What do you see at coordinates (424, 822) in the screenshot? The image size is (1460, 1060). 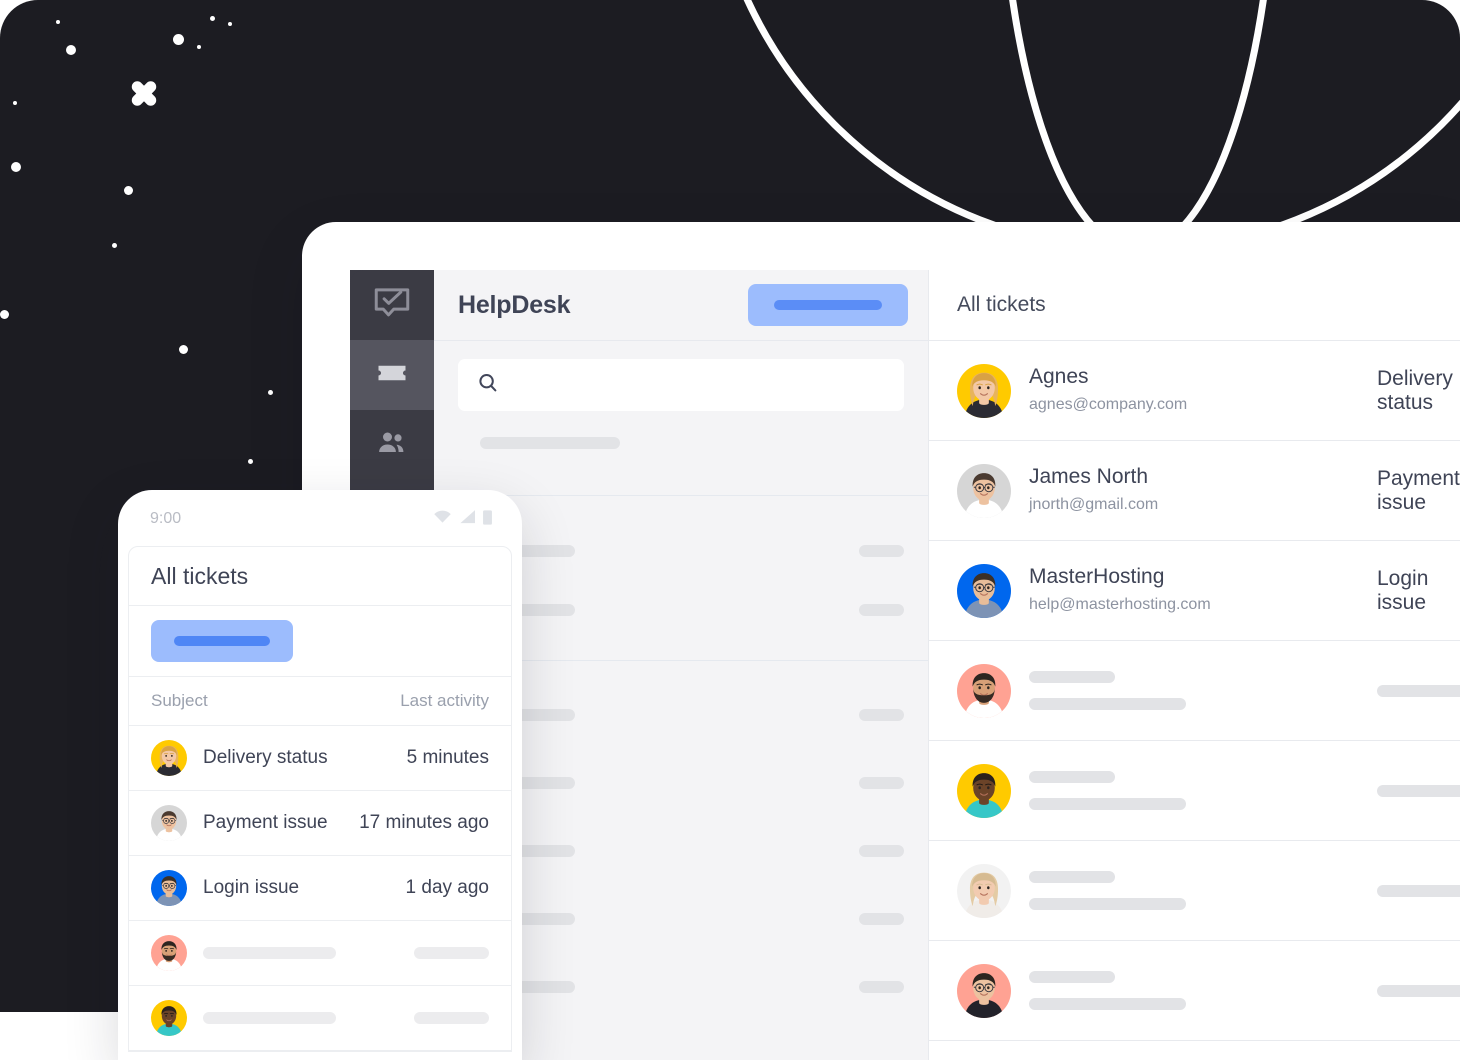 I see `ticket-last-activity: 17 minutes ago` at bounding box center [424, 822].